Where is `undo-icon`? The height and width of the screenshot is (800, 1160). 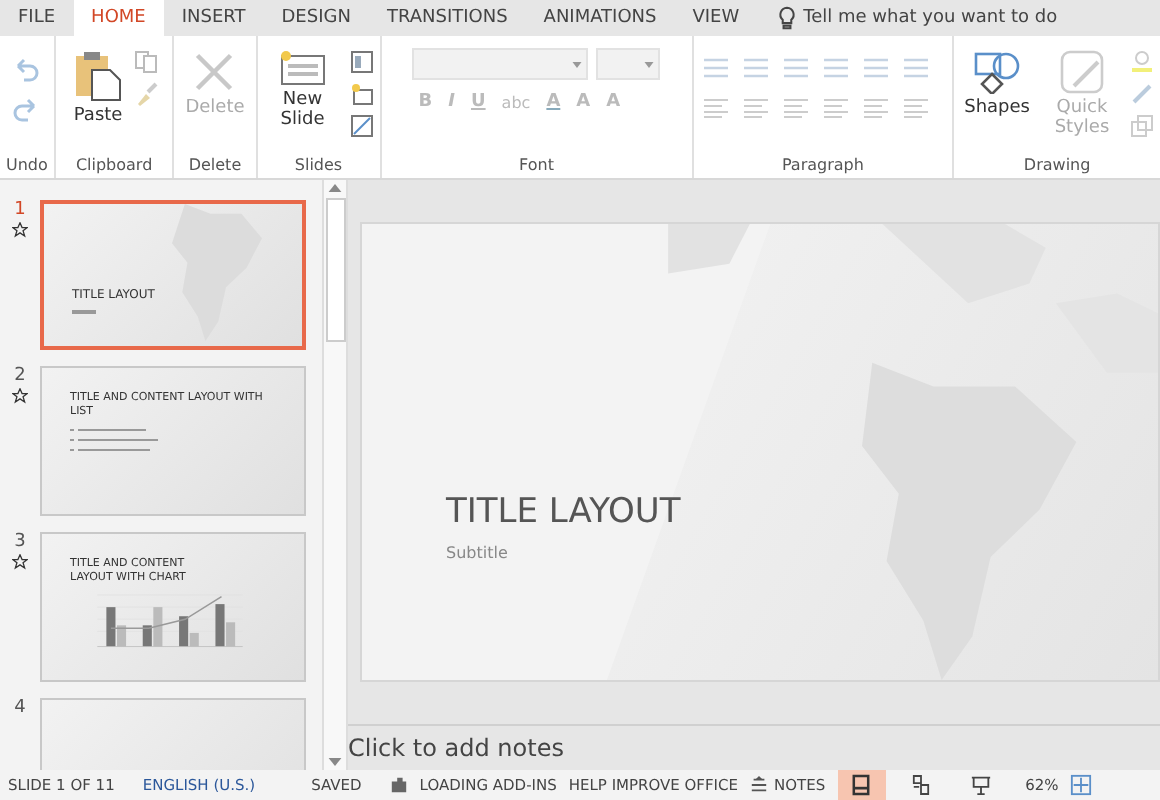 undo-icon is located at coordinates (26, 70).